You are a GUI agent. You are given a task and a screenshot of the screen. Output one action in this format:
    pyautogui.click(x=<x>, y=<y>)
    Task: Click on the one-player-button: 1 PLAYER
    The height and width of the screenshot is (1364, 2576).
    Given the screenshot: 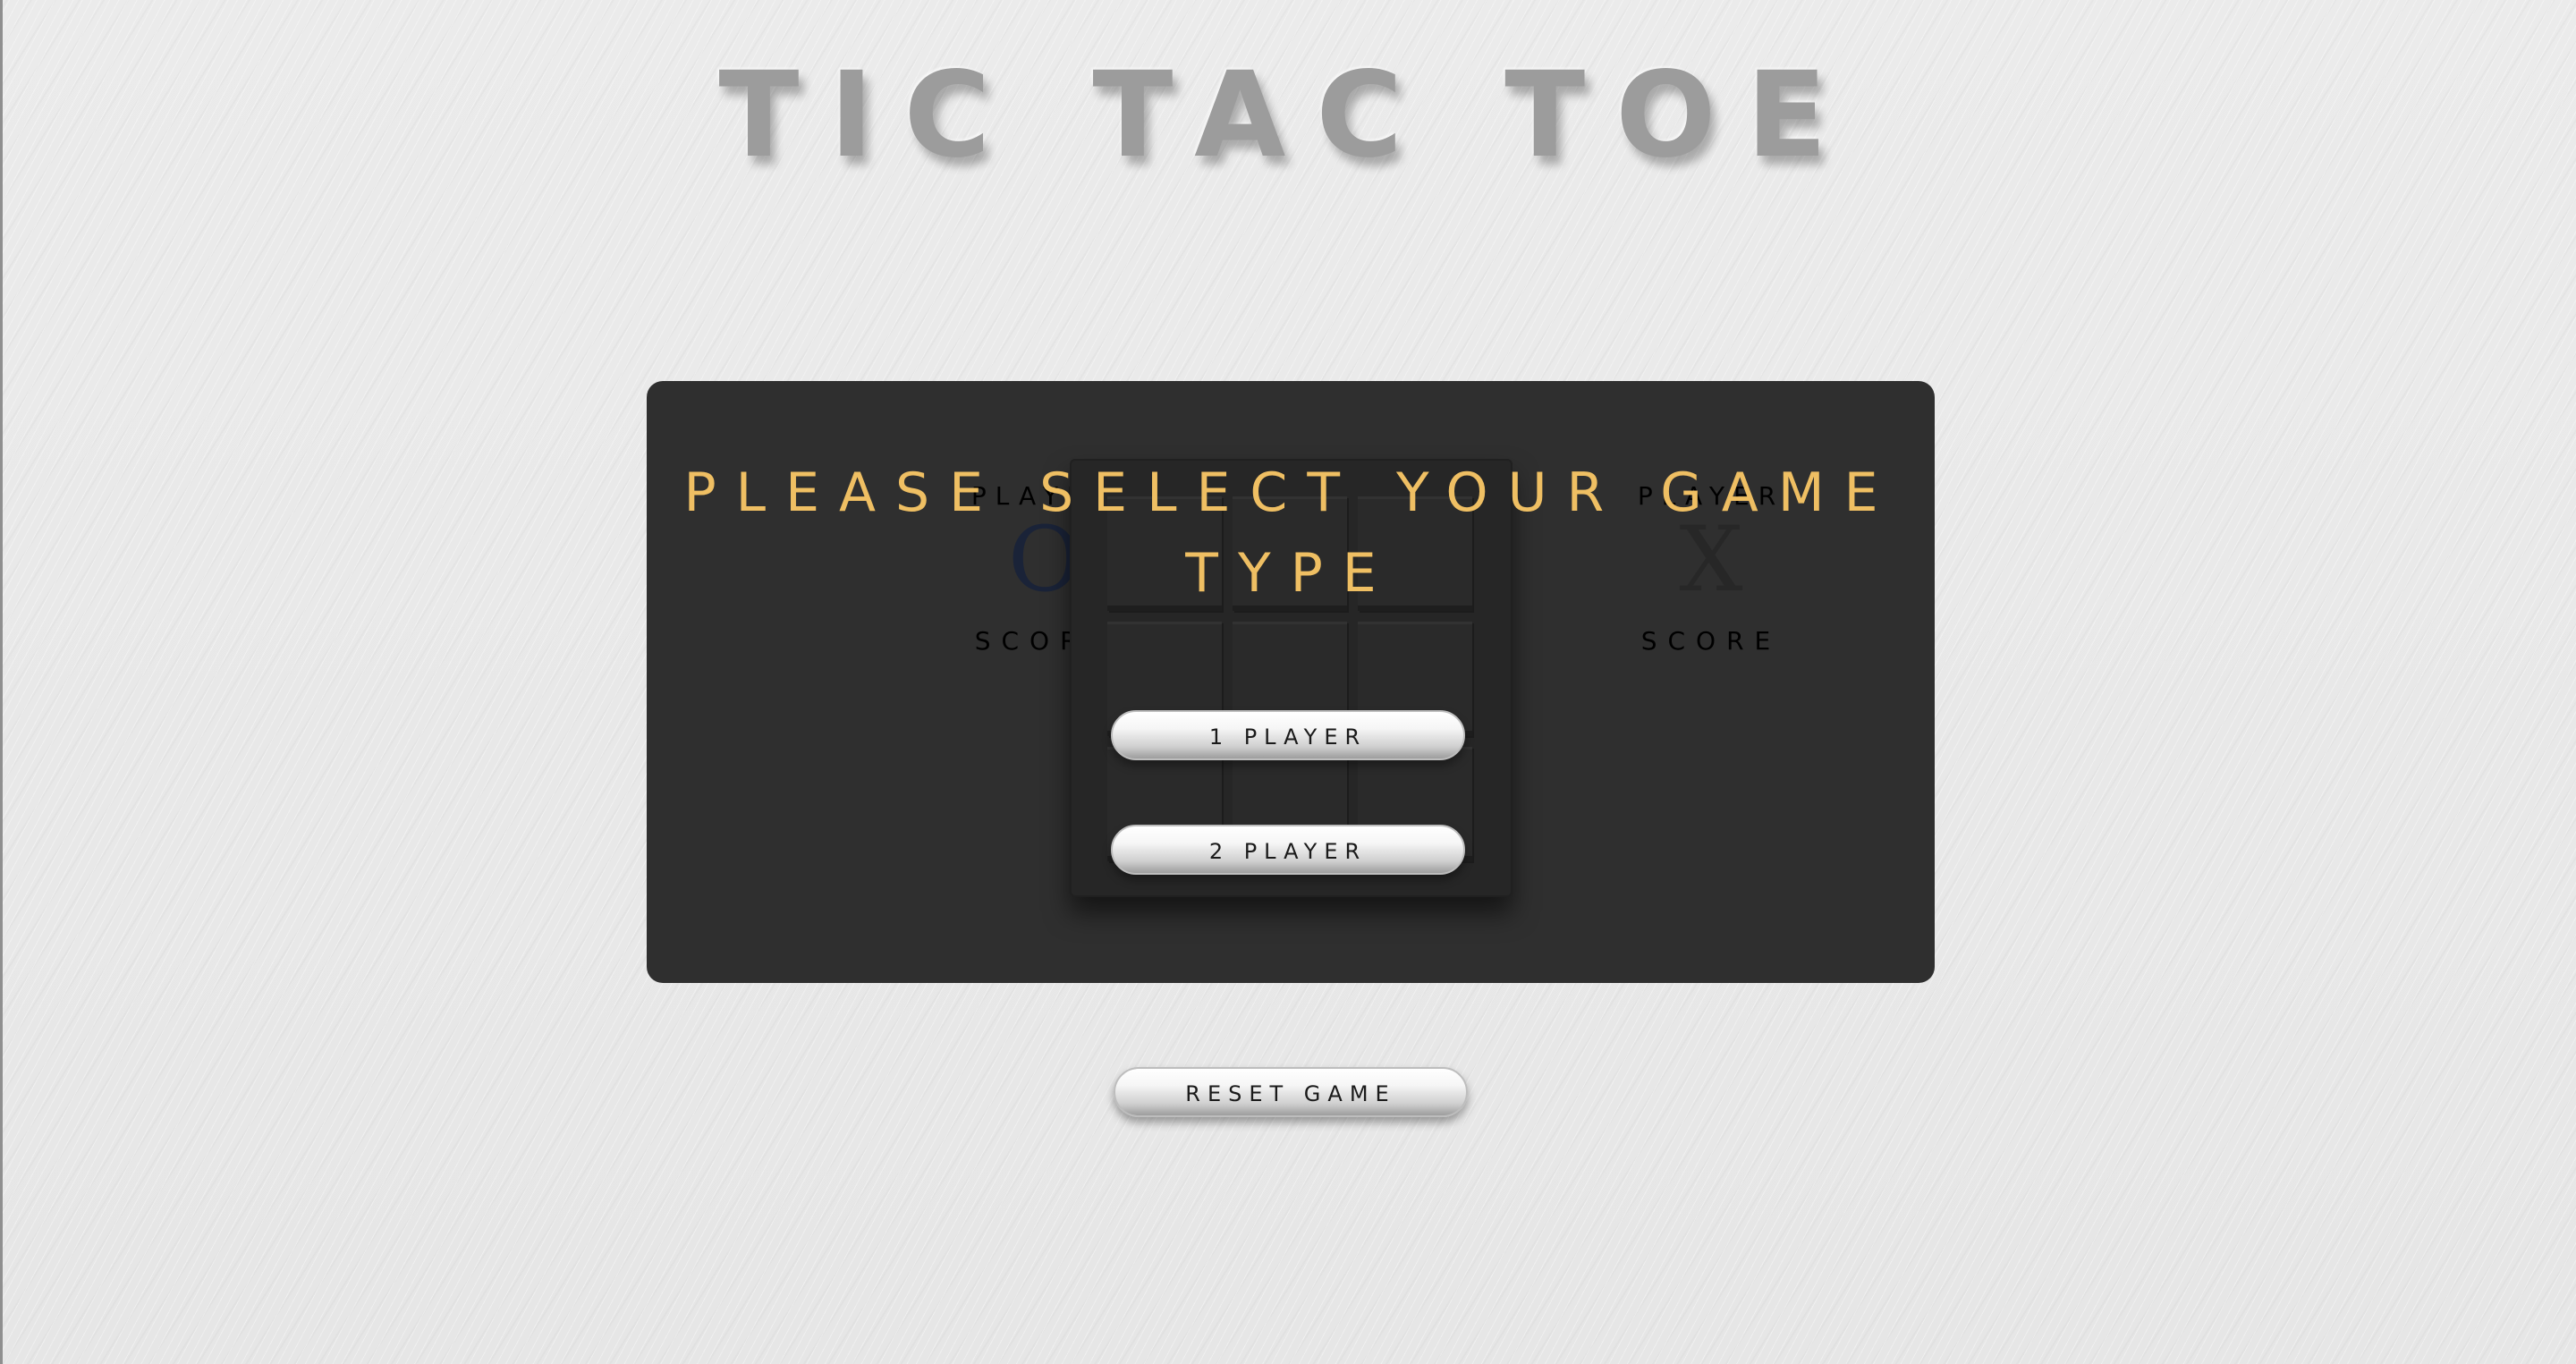 What is the action you would take?
    pyautogui.click(x=1288, y=735)
    